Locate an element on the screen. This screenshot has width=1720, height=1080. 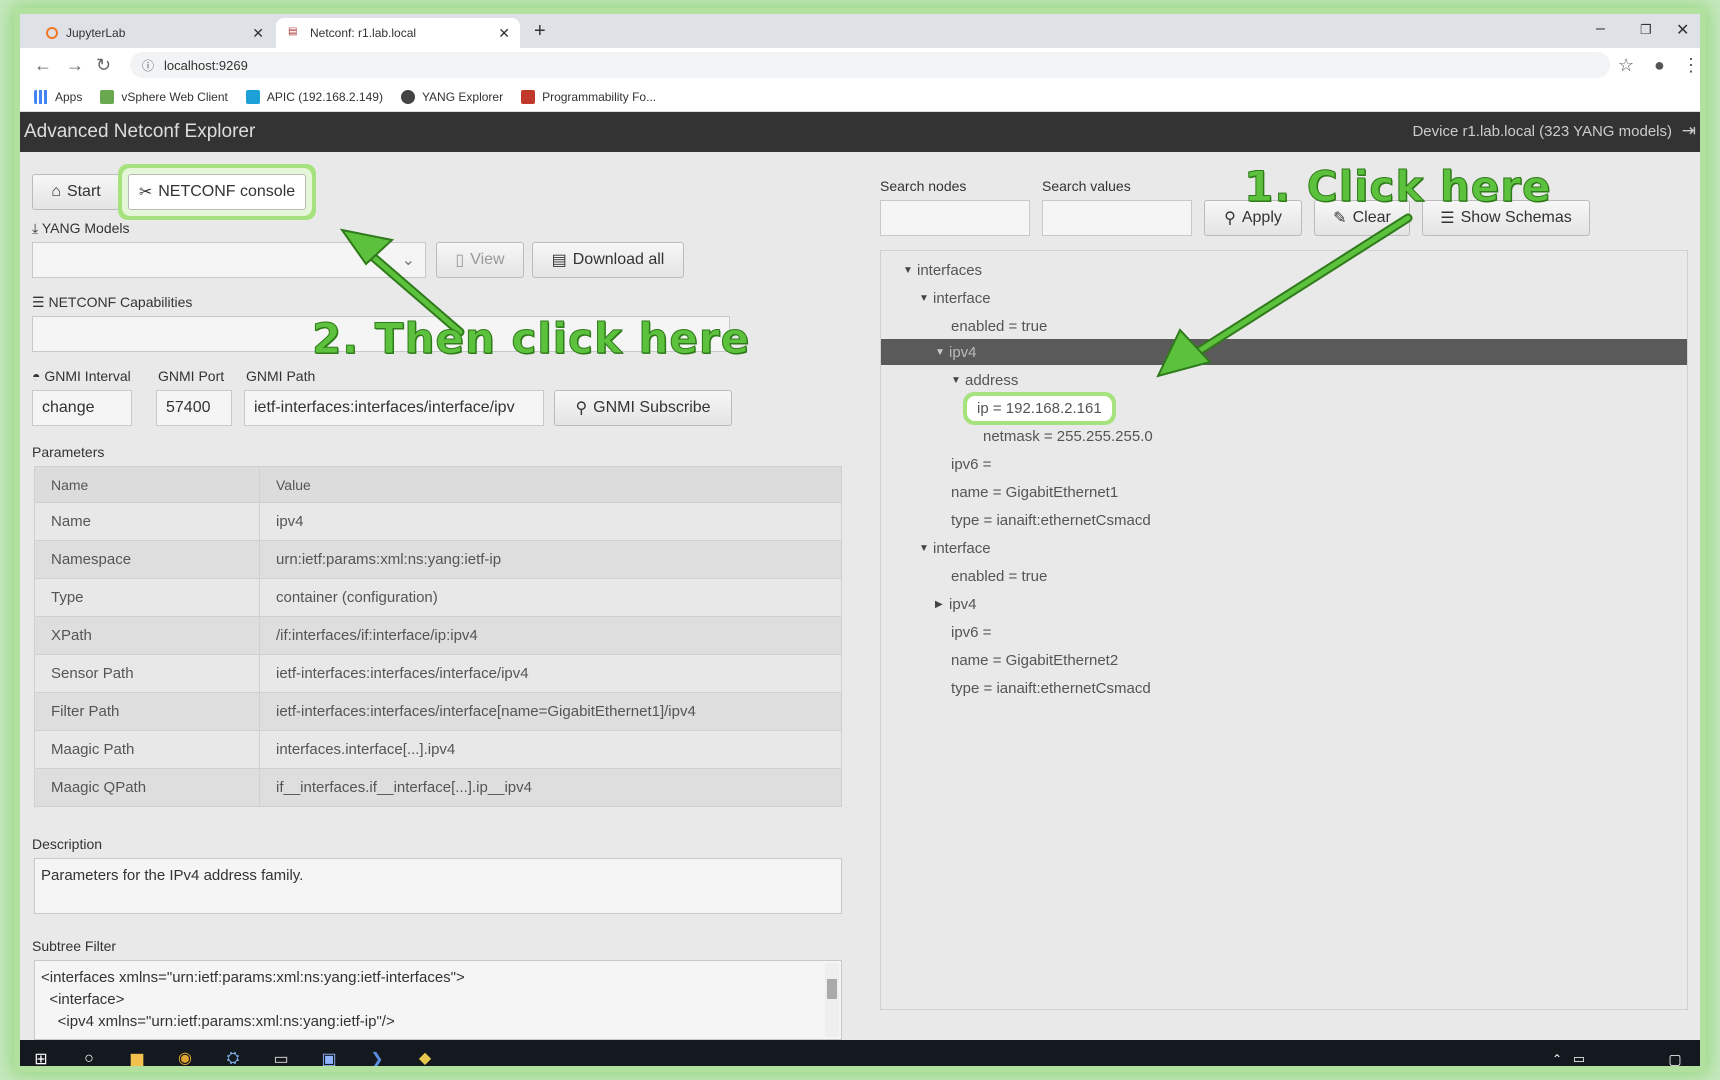
tab-jupyterlab: JupyterLab ✕ is located at coordinates (154, 33).